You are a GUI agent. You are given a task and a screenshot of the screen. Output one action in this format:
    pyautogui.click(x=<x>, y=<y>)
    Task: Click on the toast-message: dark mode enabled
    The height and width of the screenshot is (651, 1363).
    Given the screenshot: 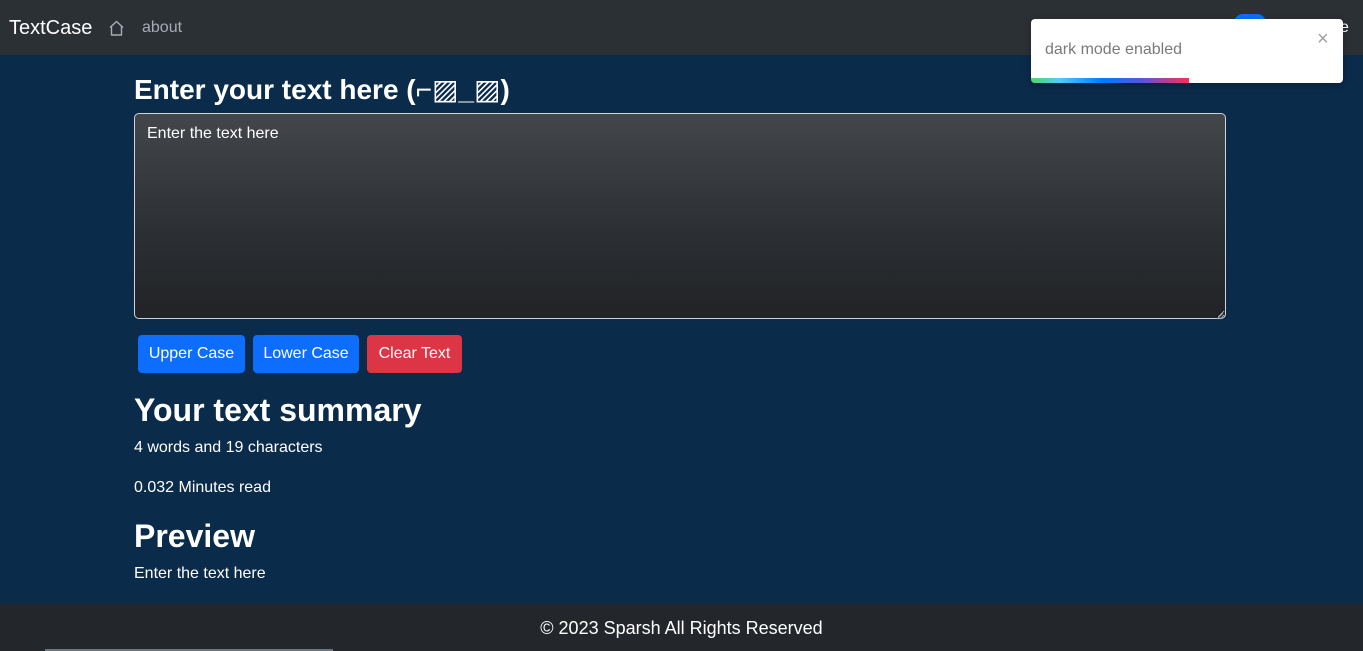 What is the action you would take?
    pyautogui.click(x=1113, y=49)
    